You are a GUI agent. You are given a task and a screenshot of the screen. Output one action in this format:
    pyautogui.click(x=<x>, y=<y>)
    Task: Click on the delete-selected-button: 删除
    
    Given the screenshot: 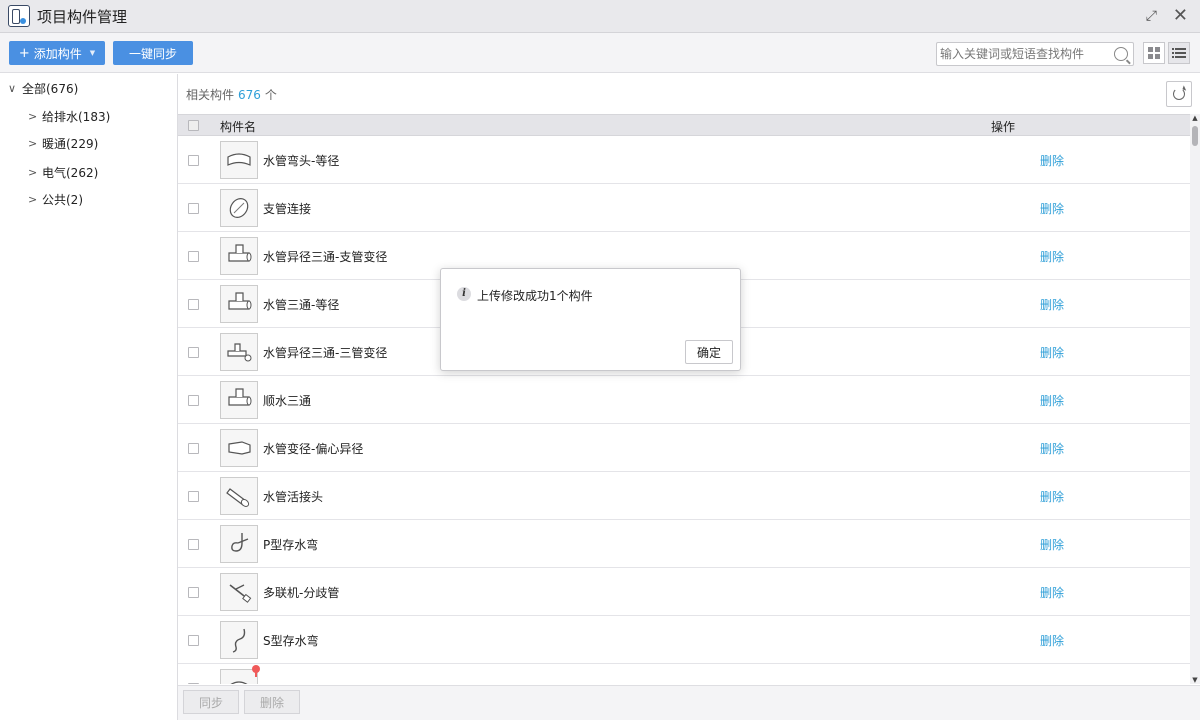 What is the action you would take?
    pyautogui.click(x=272, y=702)
    